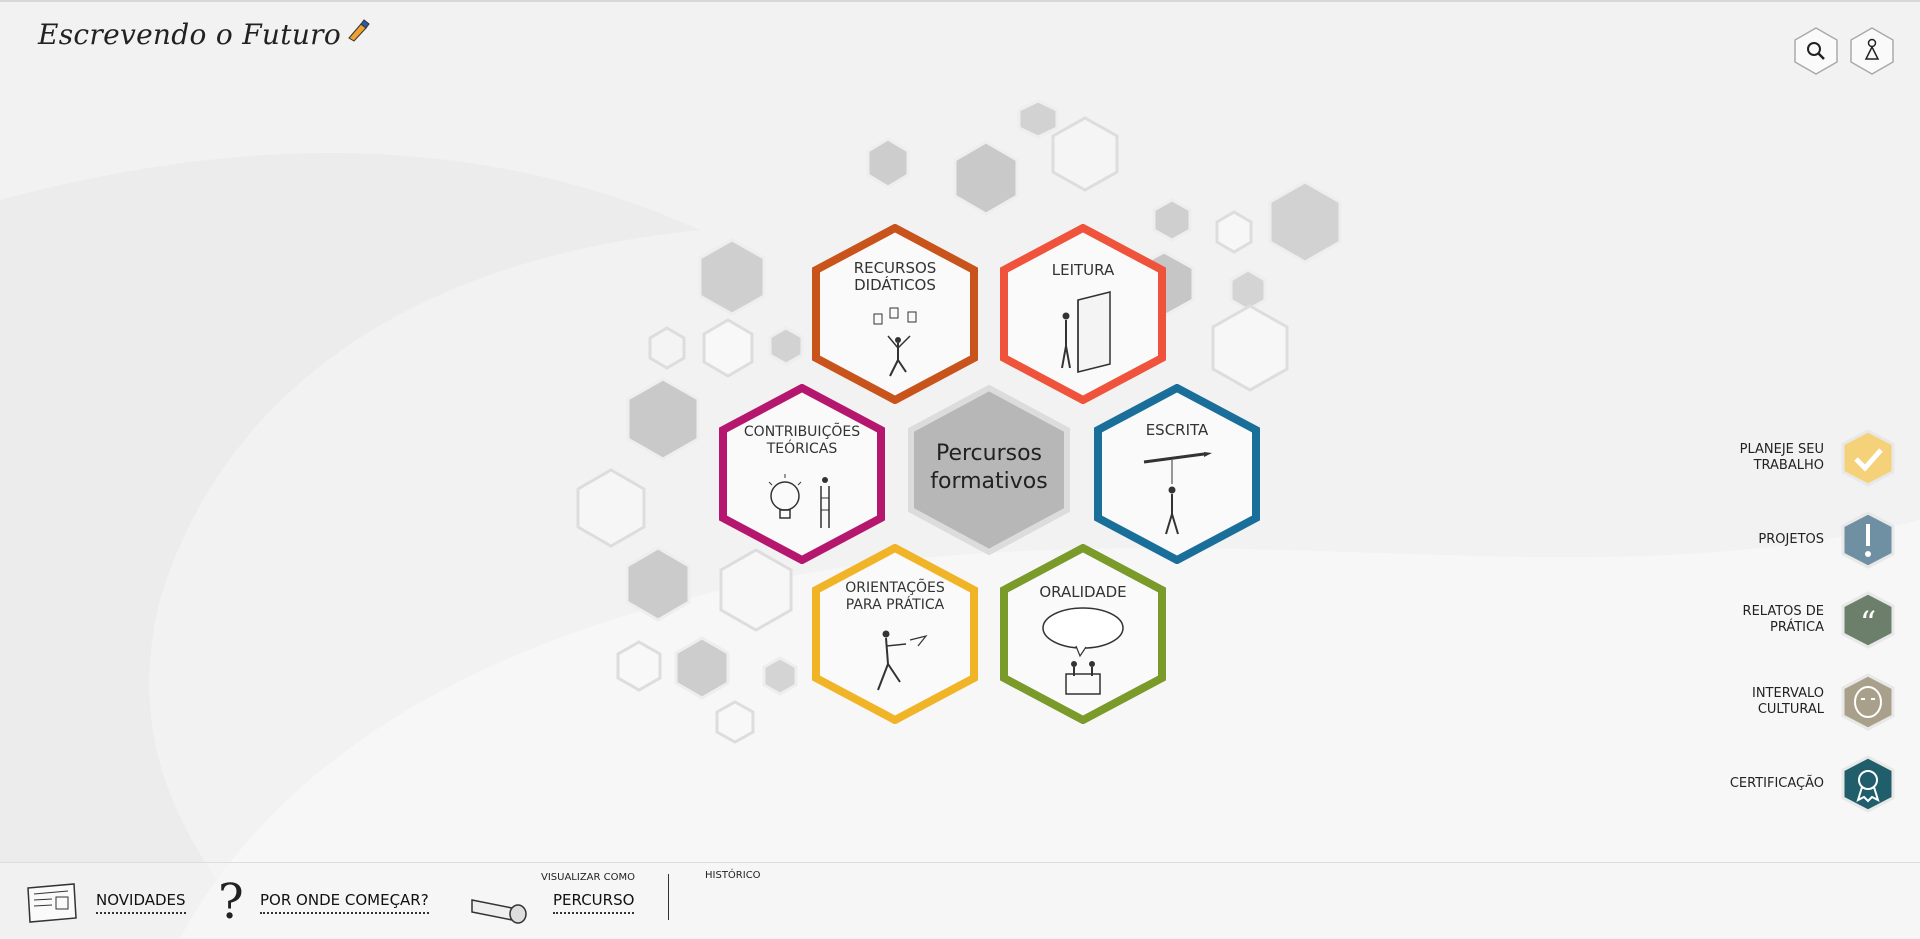 This screenshot has height=939, width=1920. I want to click on module-label-line2: teóricas, so click(802, 449).